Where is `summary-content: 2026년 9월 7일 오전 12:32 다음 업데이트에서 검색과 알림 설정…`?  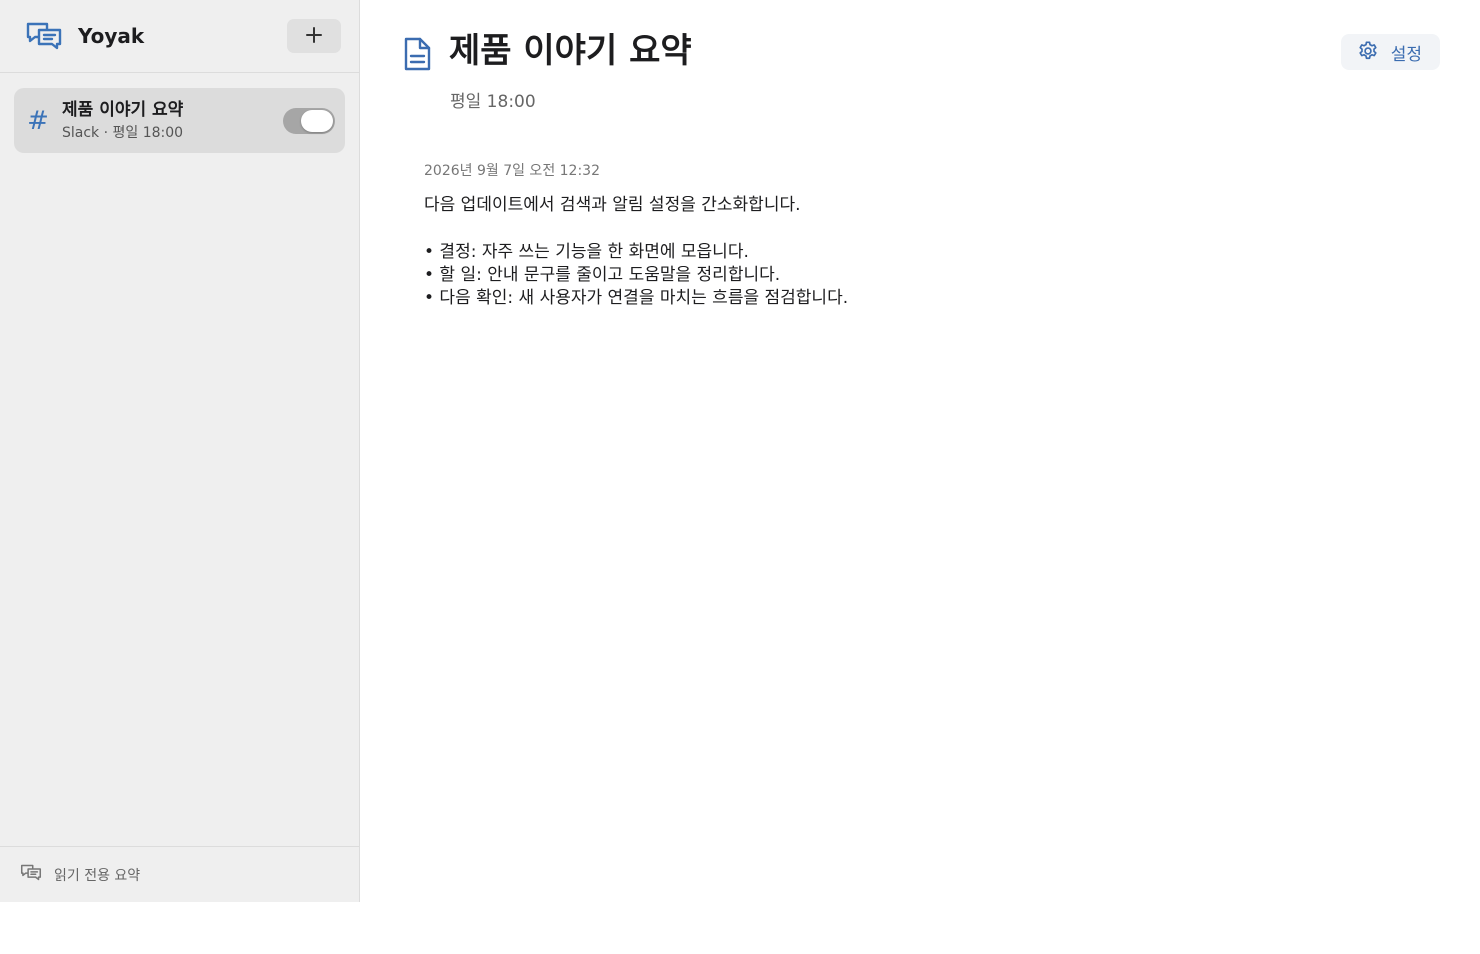 summary-content: 2026년 9월 7일 오전 12:32 다음 업데이트에서 검색과 알림 설정… is located at coordinates (874, 235).